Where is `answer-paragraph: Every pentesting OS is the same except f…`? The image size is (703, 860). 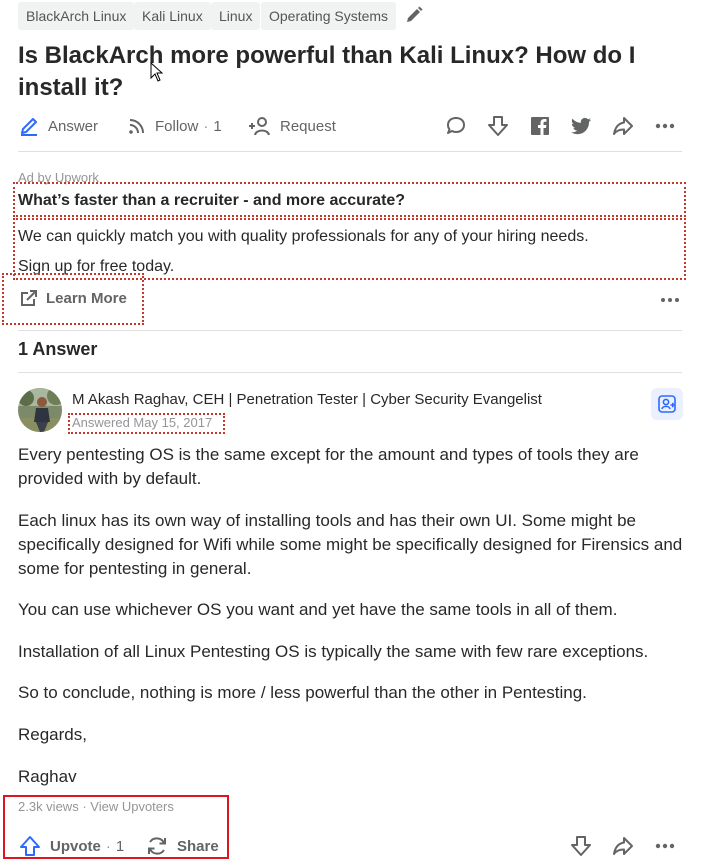
answer-paragraph: Every pentesting OS is the same except f… is located at coordinates (328, 466).